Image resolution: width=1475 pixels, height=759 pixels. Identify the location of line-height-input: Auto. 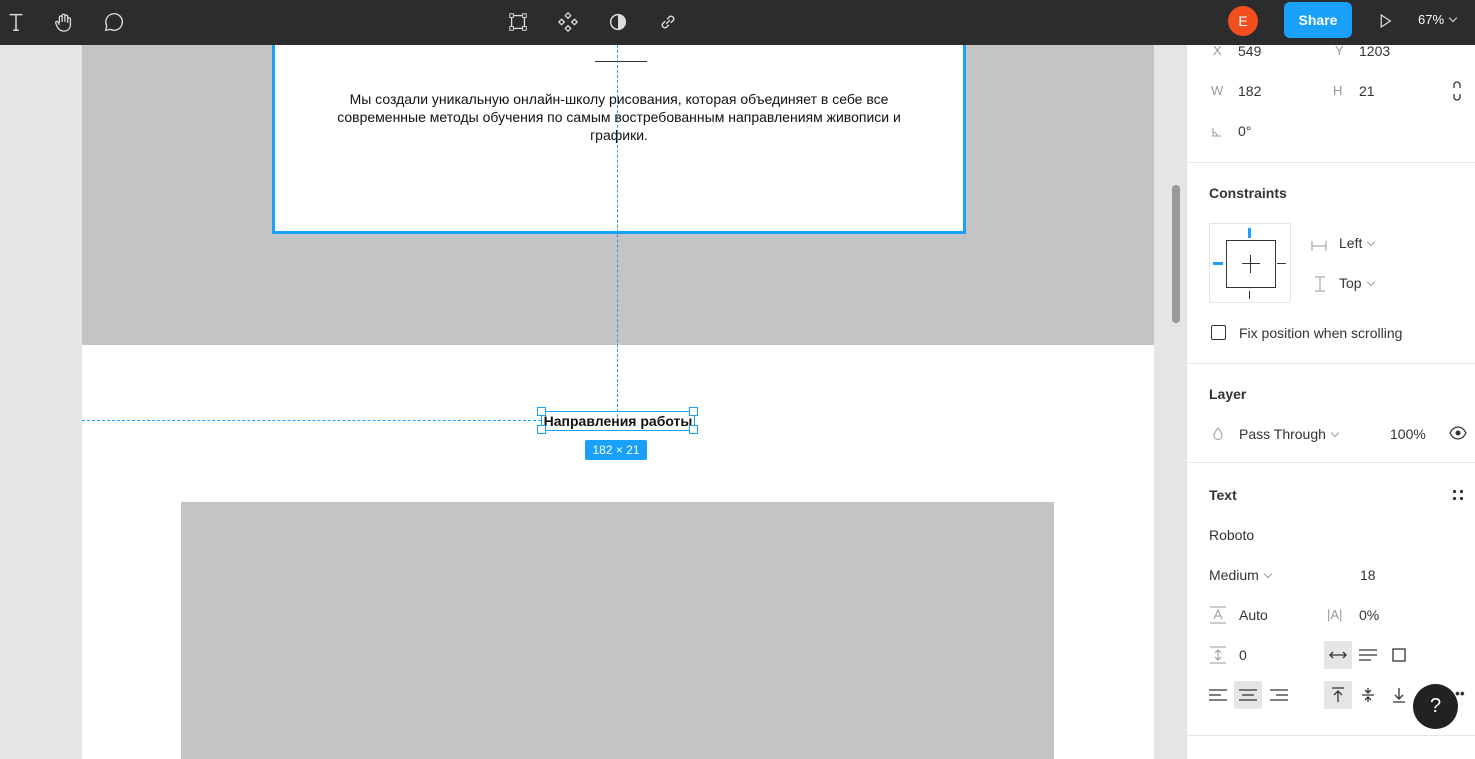
(1253, 615).